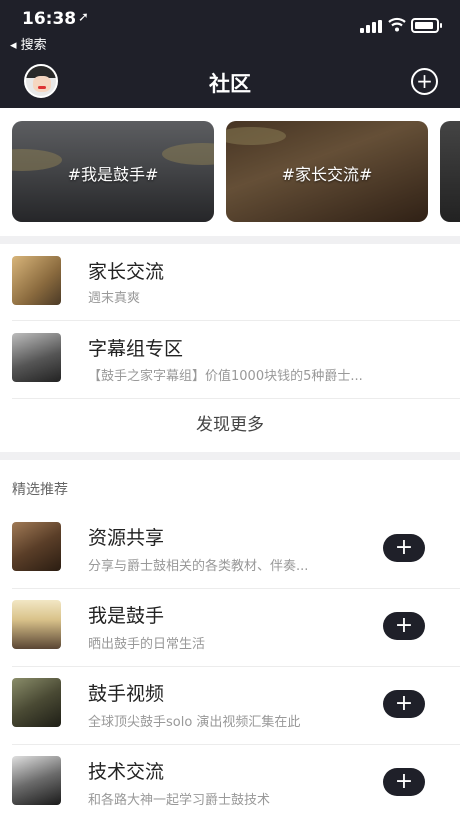  Describe the element at coordinates (230, 283) in the screenshot. I see `list-item: 家长交流 週末真爽` at that location.